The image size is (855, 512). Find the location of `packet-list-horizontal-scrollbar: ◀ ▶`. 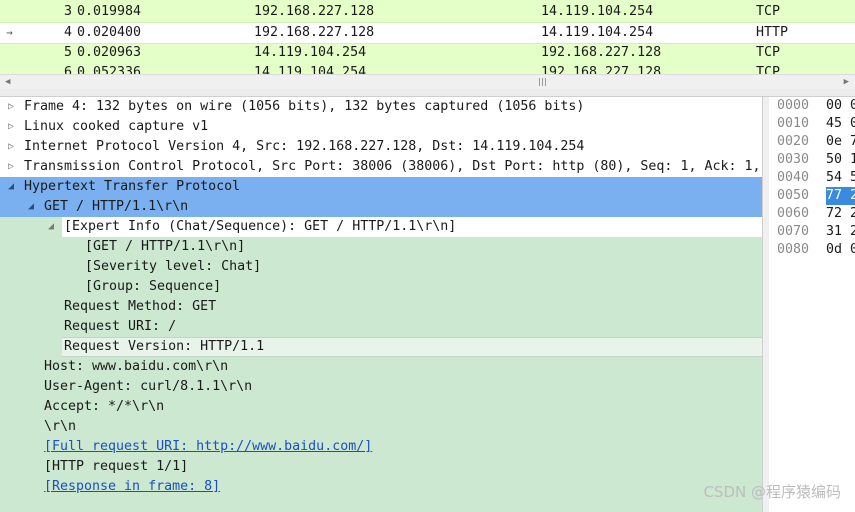

packet-list-horizontal-scrollbar: ◀ ▶ is located at coordinates (427, 81).